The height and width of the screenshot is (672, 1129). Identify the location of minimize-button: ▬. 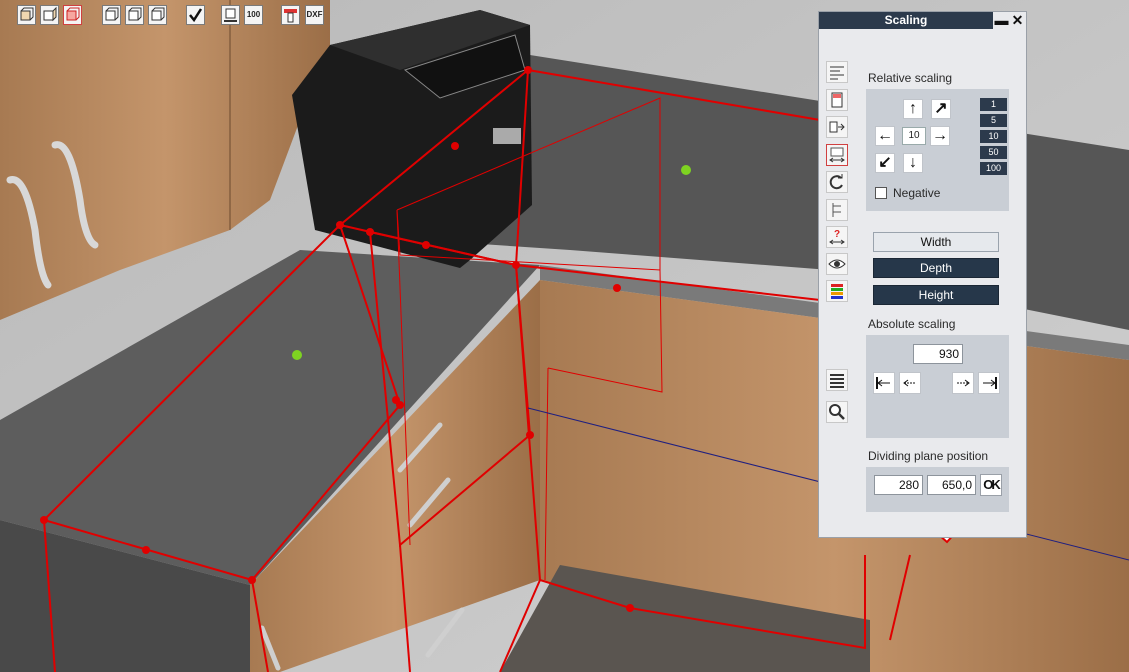
(1001, 20).